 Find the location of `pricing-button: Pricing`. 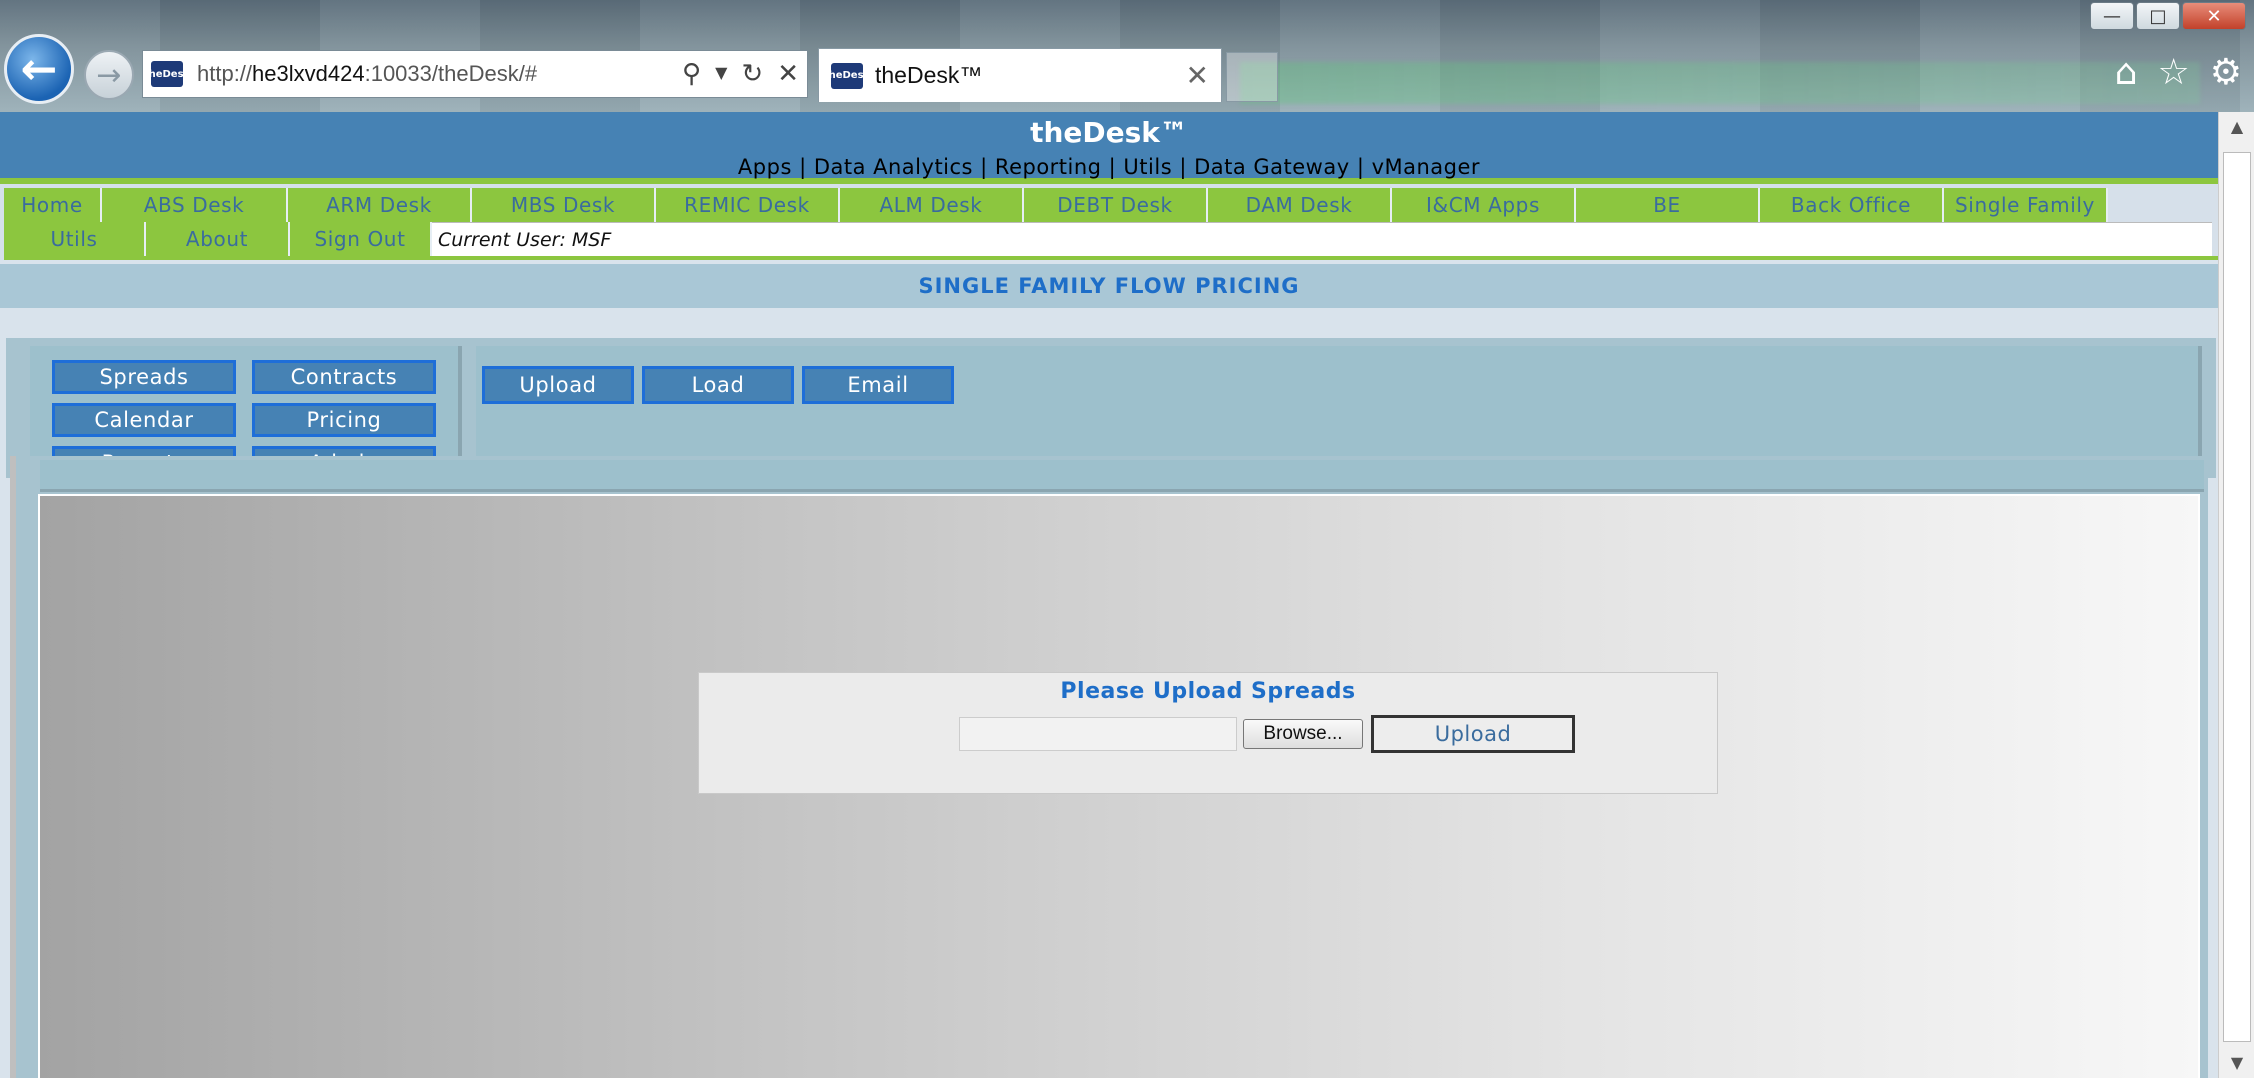

pricing-button: Pricing is located at coordinates (344, 420).